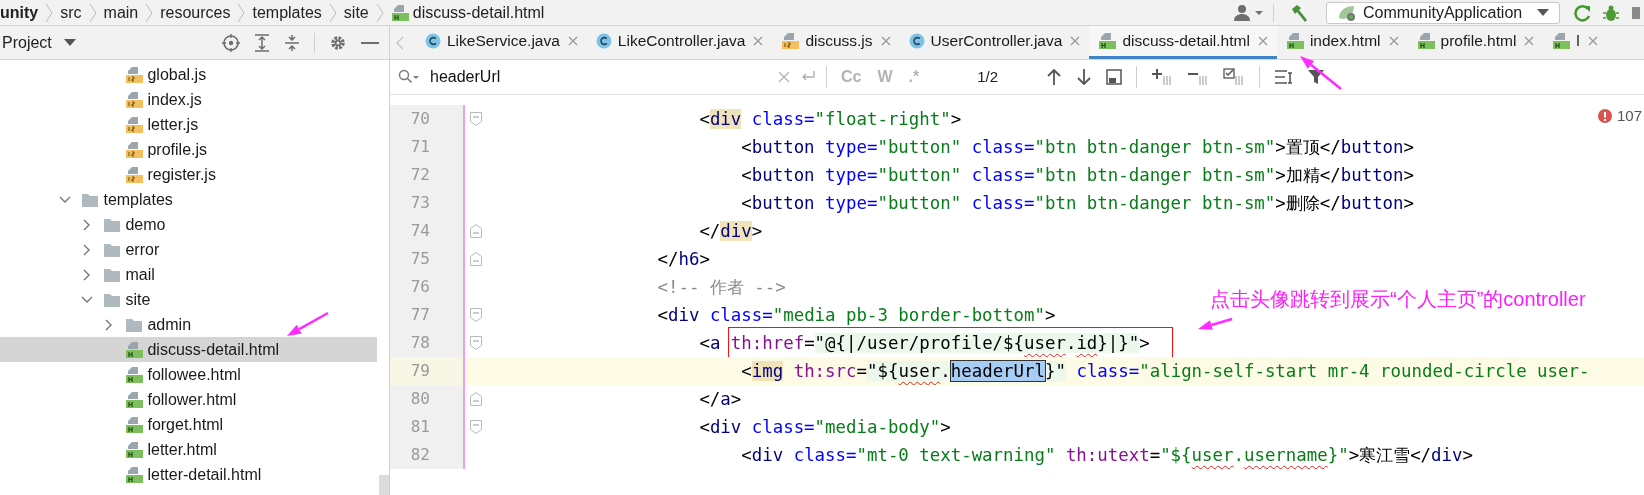 The width and height of the screenshot is (1644, 495). I want to click on crosshair-icon, so click(231, 42).